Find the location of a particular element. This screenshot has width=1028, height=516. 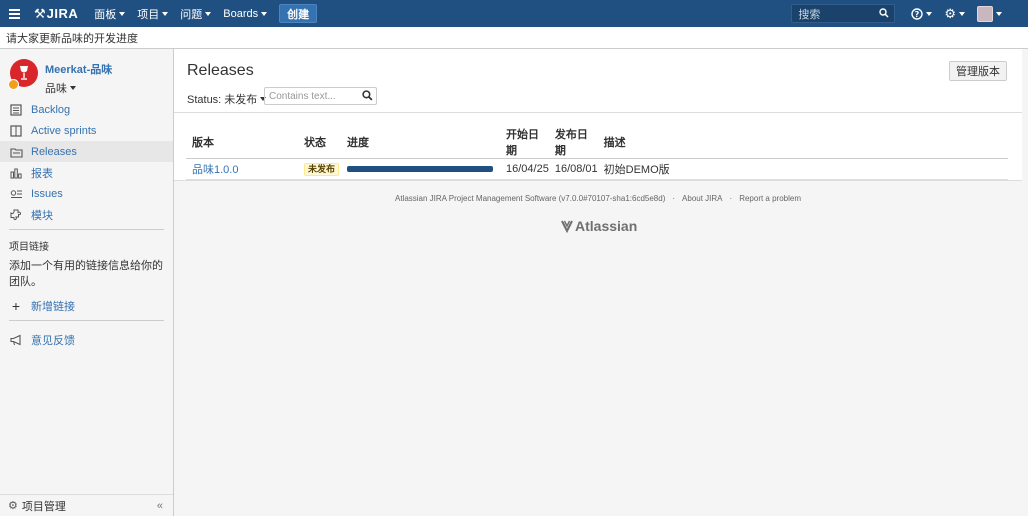

releases-icon is located at coordinates (16, 152).